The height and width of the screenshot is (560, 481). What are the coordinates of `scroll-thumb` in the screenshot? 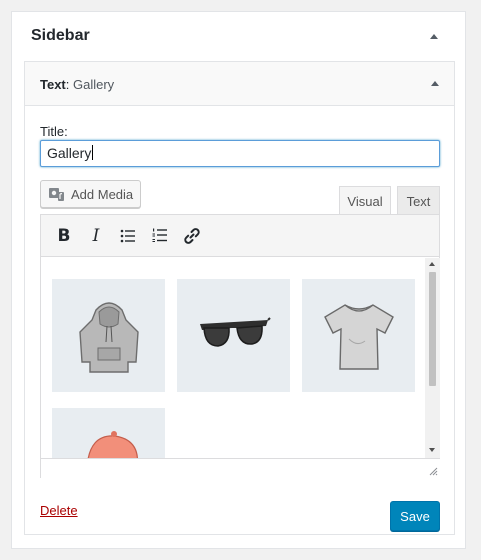 It's located at (432, 329).